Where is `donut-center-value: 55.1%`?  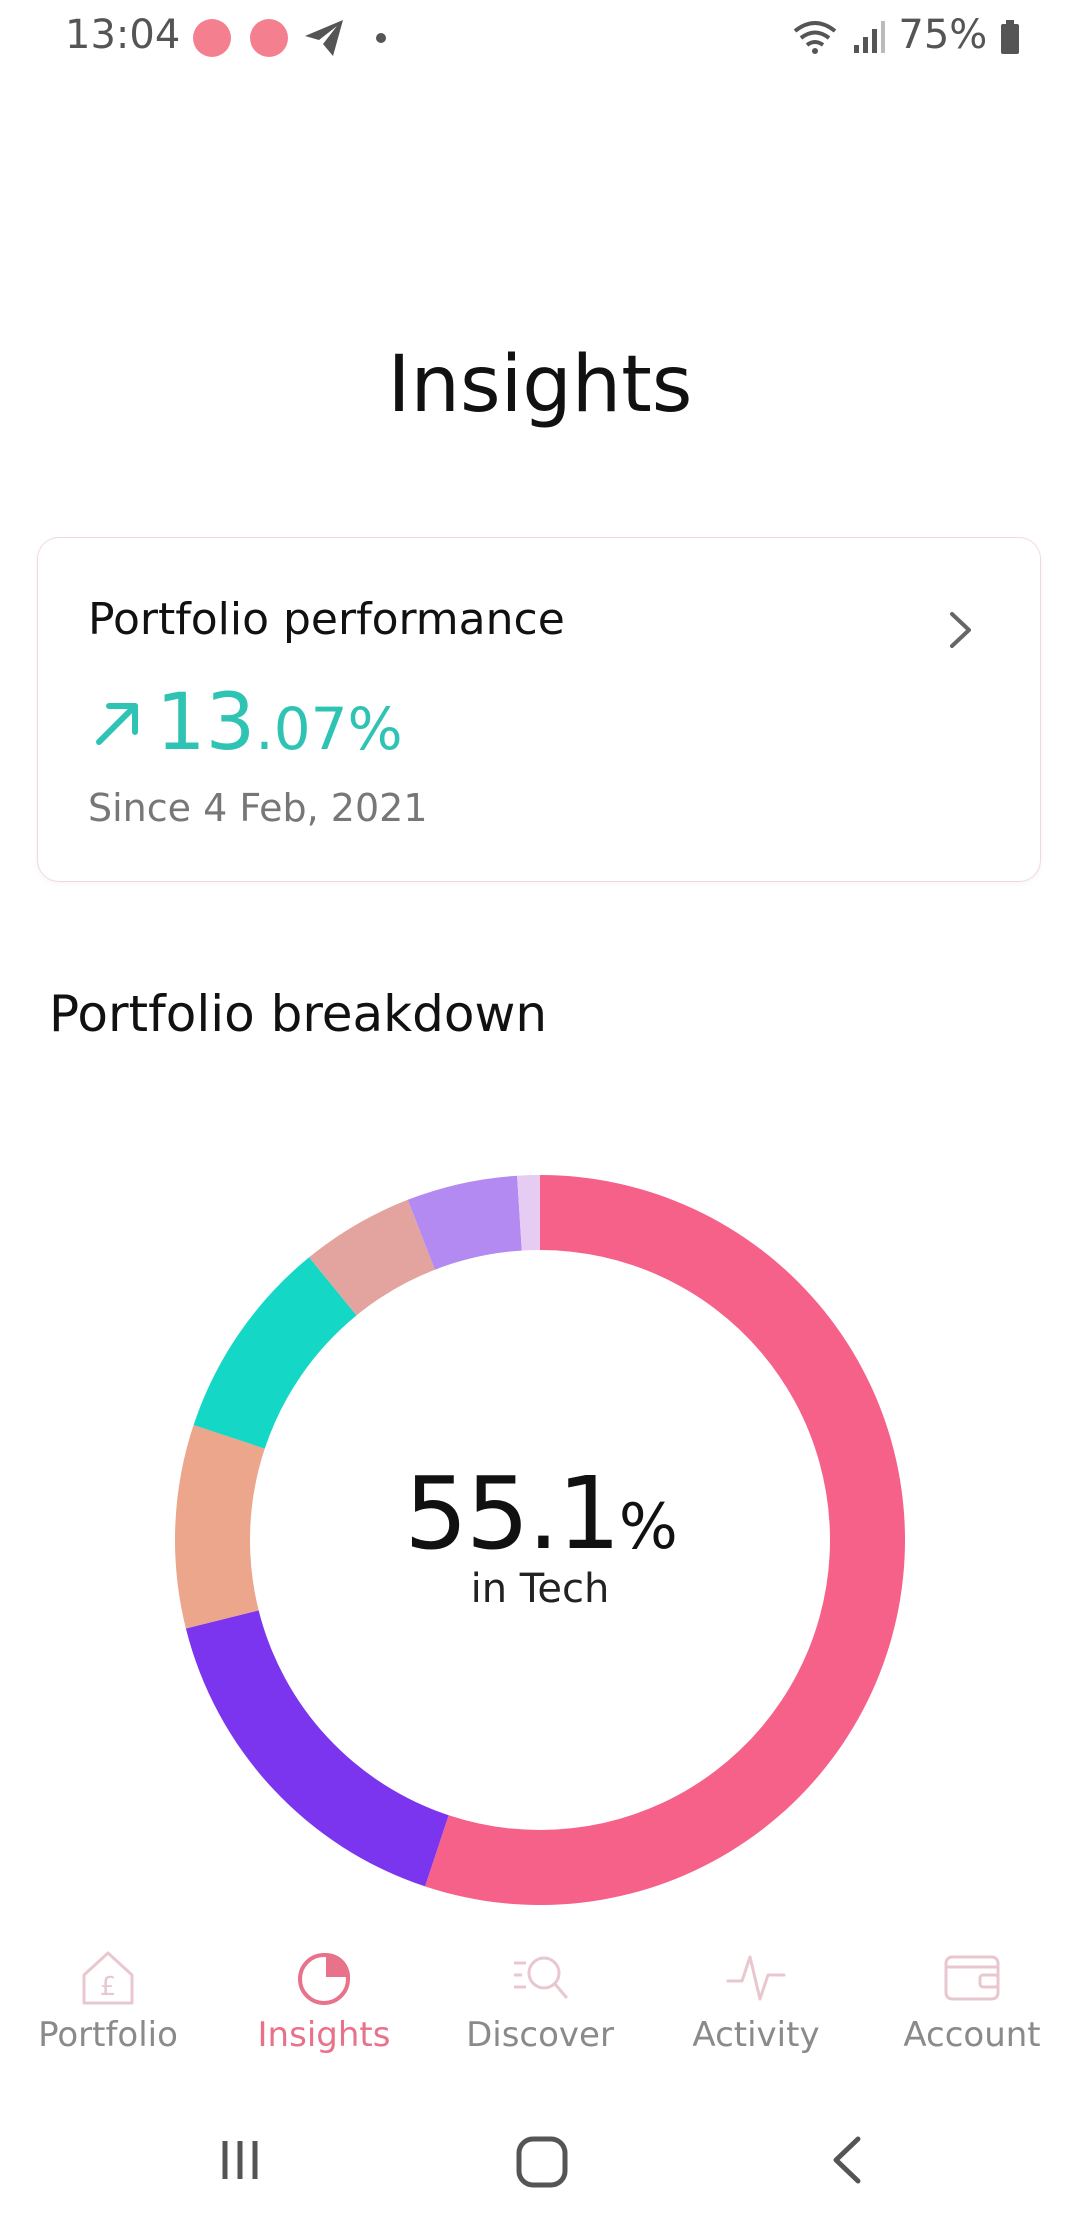
donut-center-value: 55.1% is located at coordinates (540, 1513).